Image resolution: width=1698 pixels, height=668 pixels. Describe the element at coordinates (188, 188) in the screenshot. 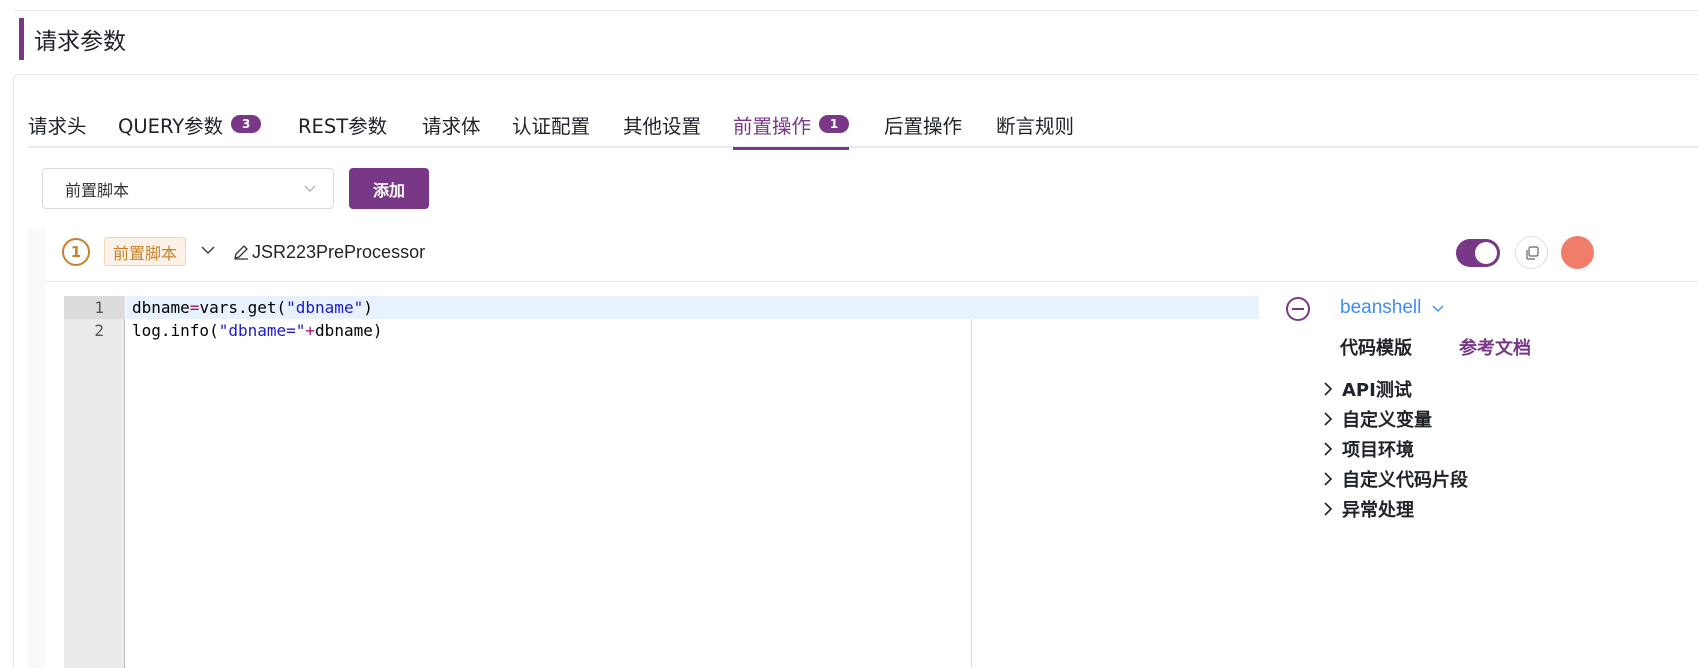

I see `operation-type-select: 前置脚本` at that location.